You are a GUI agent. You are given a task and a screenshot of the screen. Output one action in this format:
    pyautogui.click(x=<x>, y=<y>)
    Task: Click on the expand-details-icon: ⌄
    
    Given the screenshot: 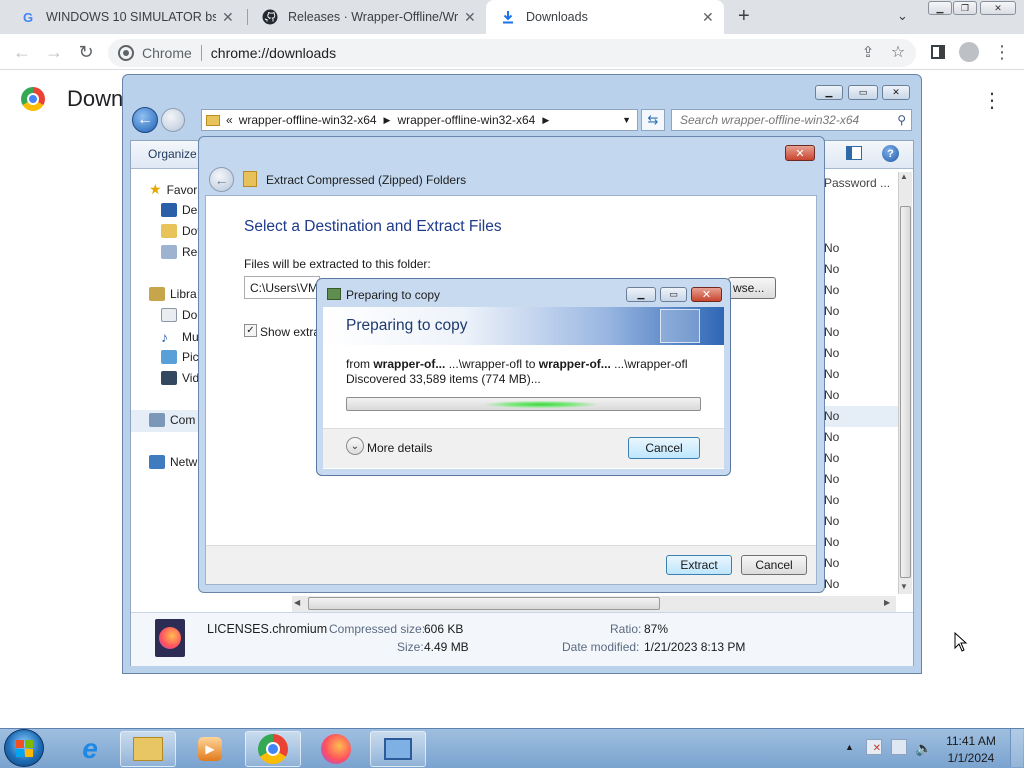 What is the action you would take?
    pyautogui.click(x=355, y=446)
    